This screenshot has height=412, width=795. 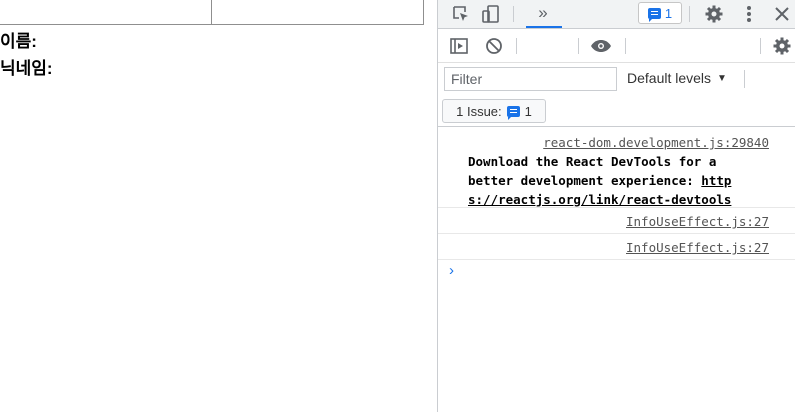 What do you see at coordinates (782, 14) in the screenshot?
I see `close-icon` at bounding box center [782, 14].